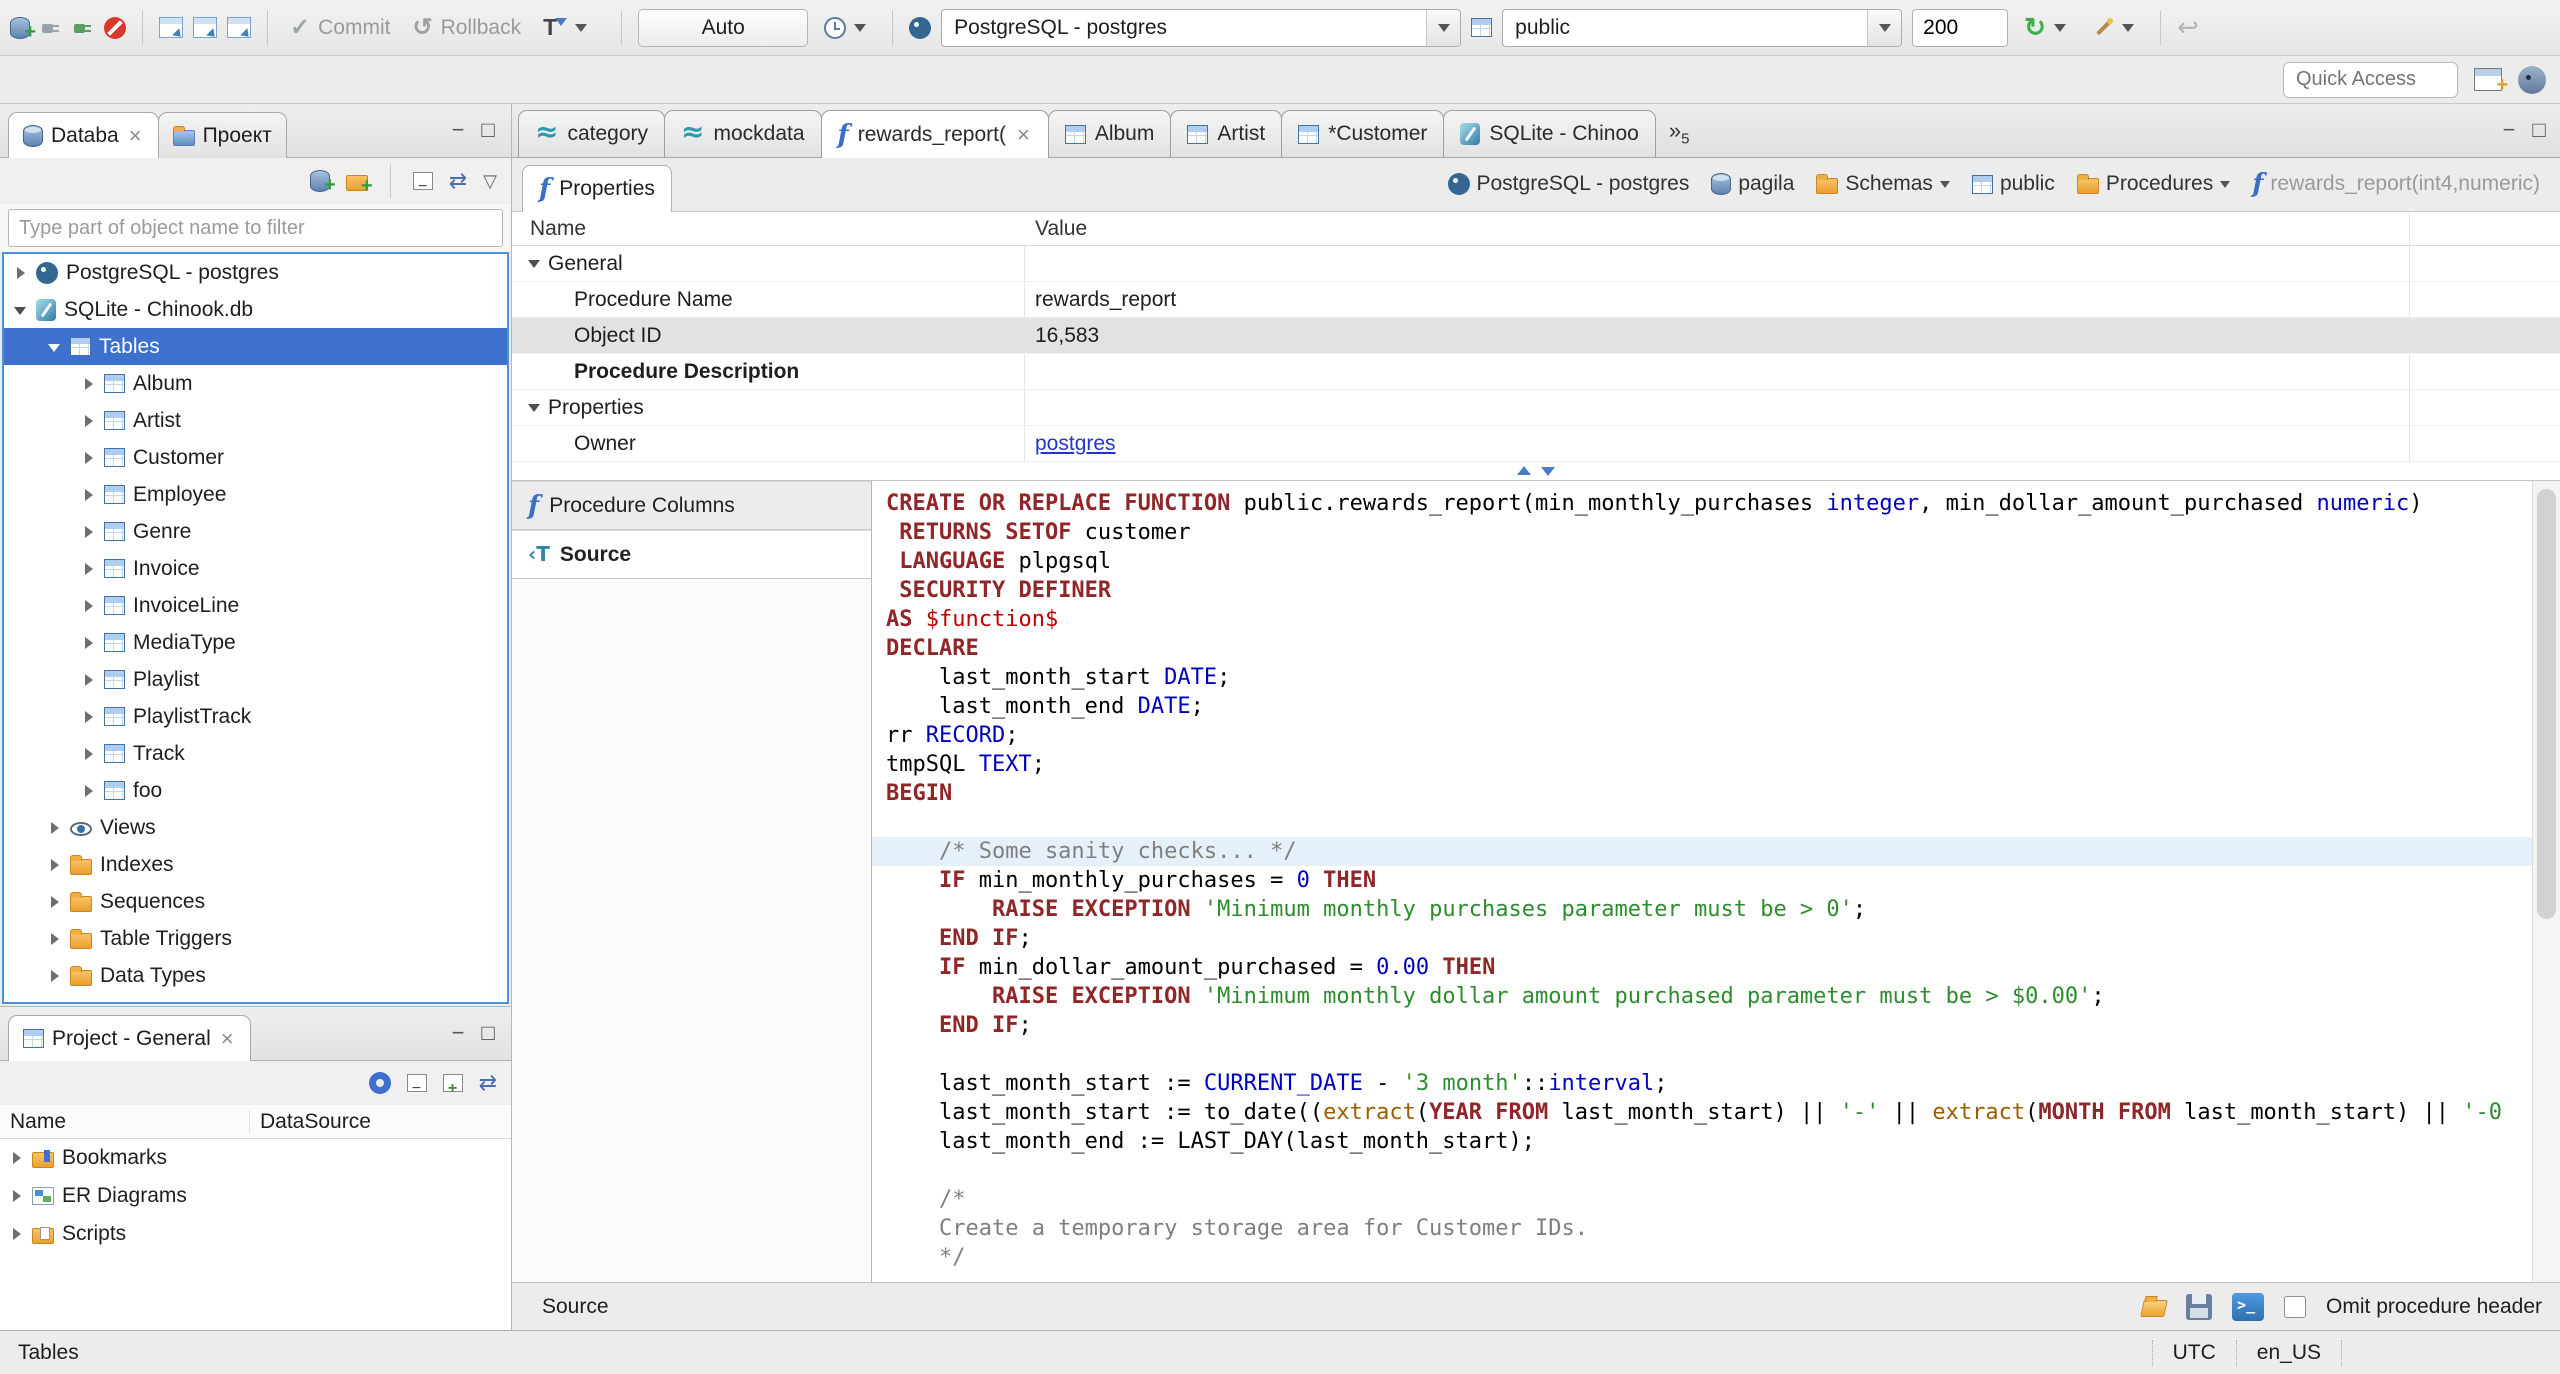  Describe the element at coordinates (1568, 184) in the screenshot. I see `breadcrumb-item-postgresql-postgres: PostgreSQL - postgres` at that location.